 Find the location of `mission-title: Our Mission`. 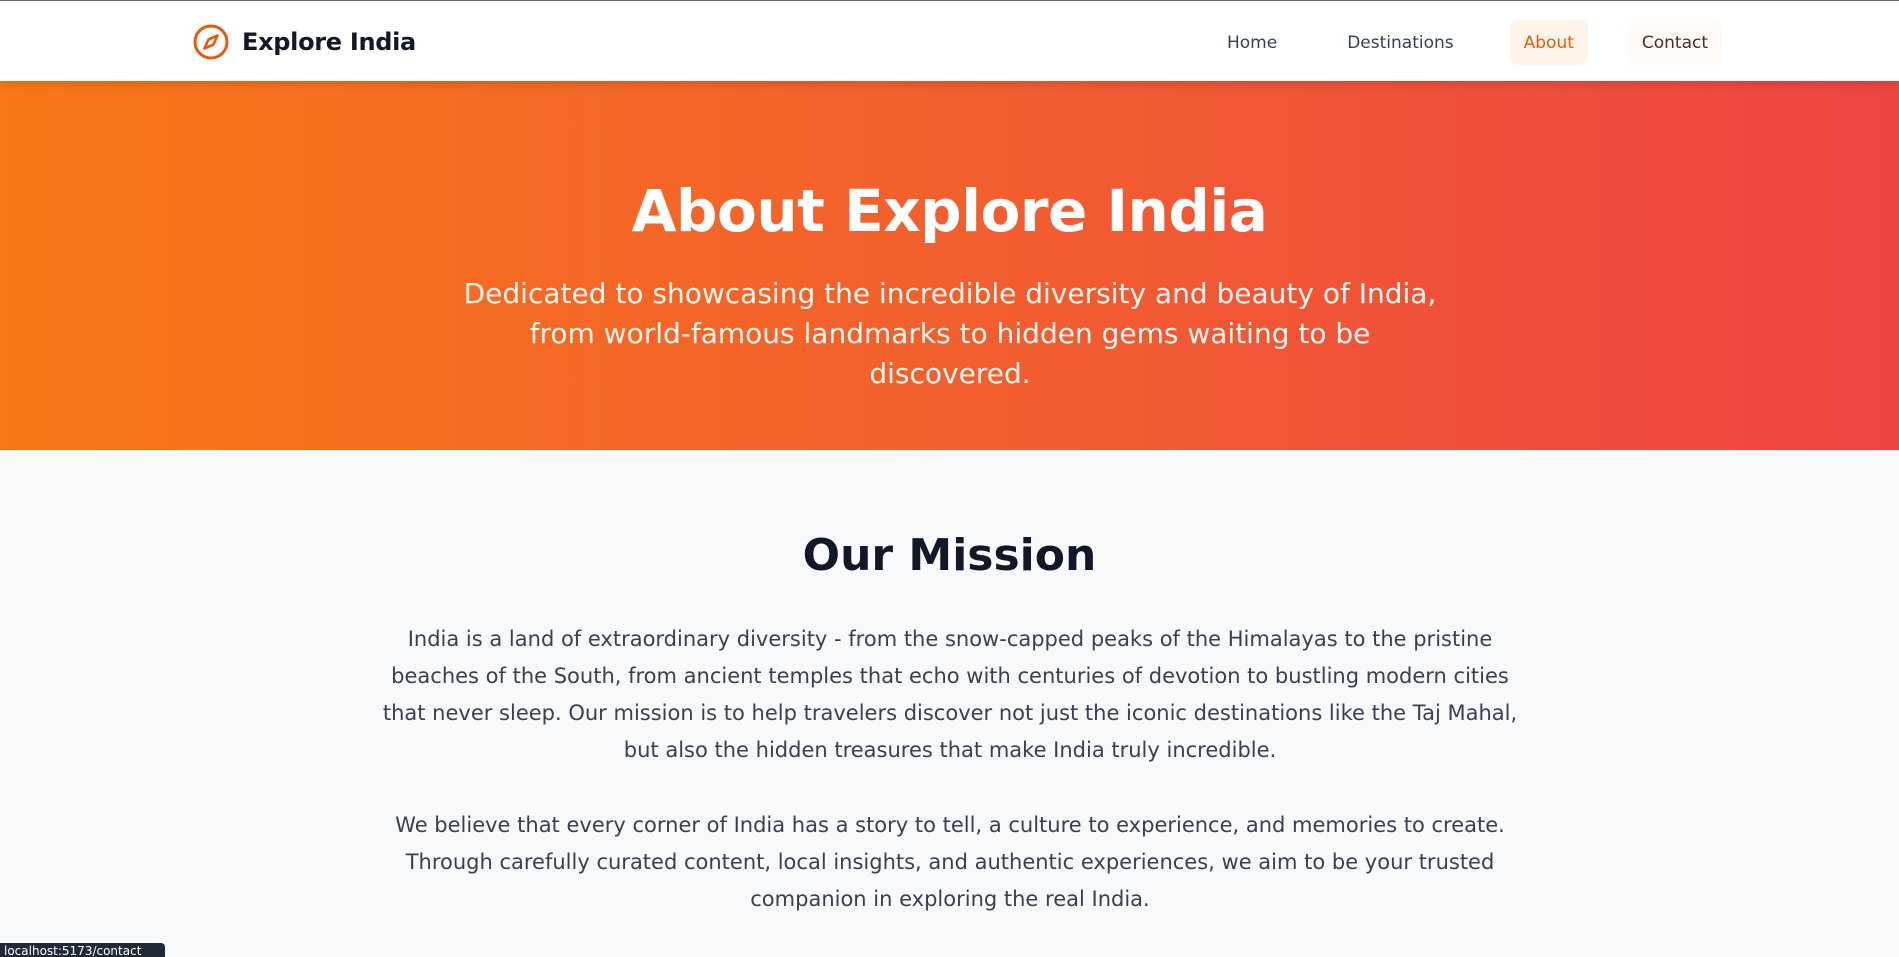

mission-title: Our Mission is located at coordinates (949, 555).